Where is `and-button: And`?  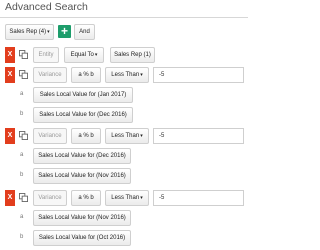 and-button: And is located at coordinates (84, 32).